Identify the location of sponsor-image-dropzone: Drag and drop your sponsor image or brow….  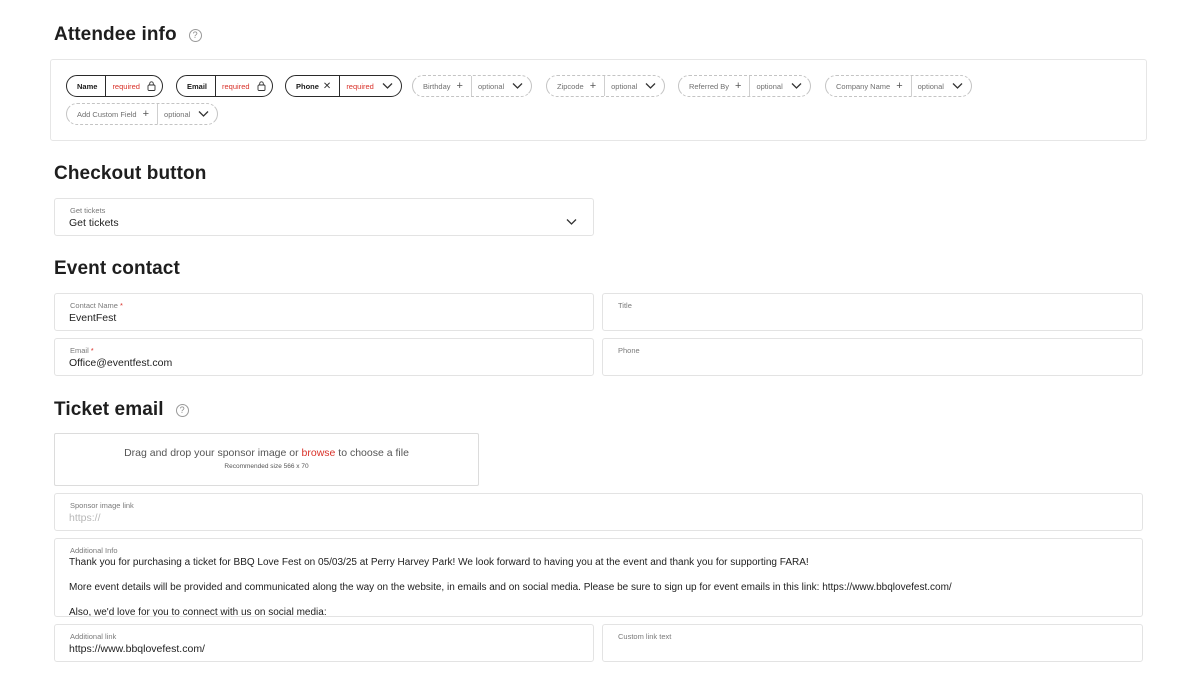
(266, 459).